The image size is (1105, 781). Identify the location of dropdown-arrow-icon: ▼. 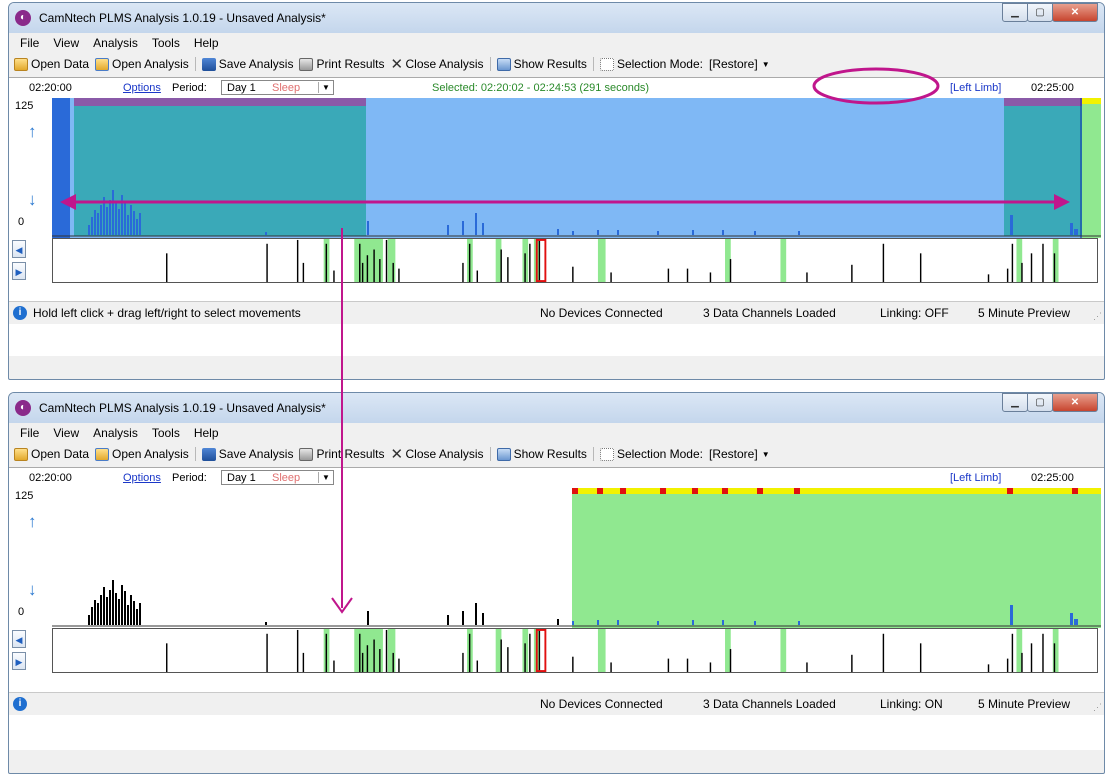
(325, 477).